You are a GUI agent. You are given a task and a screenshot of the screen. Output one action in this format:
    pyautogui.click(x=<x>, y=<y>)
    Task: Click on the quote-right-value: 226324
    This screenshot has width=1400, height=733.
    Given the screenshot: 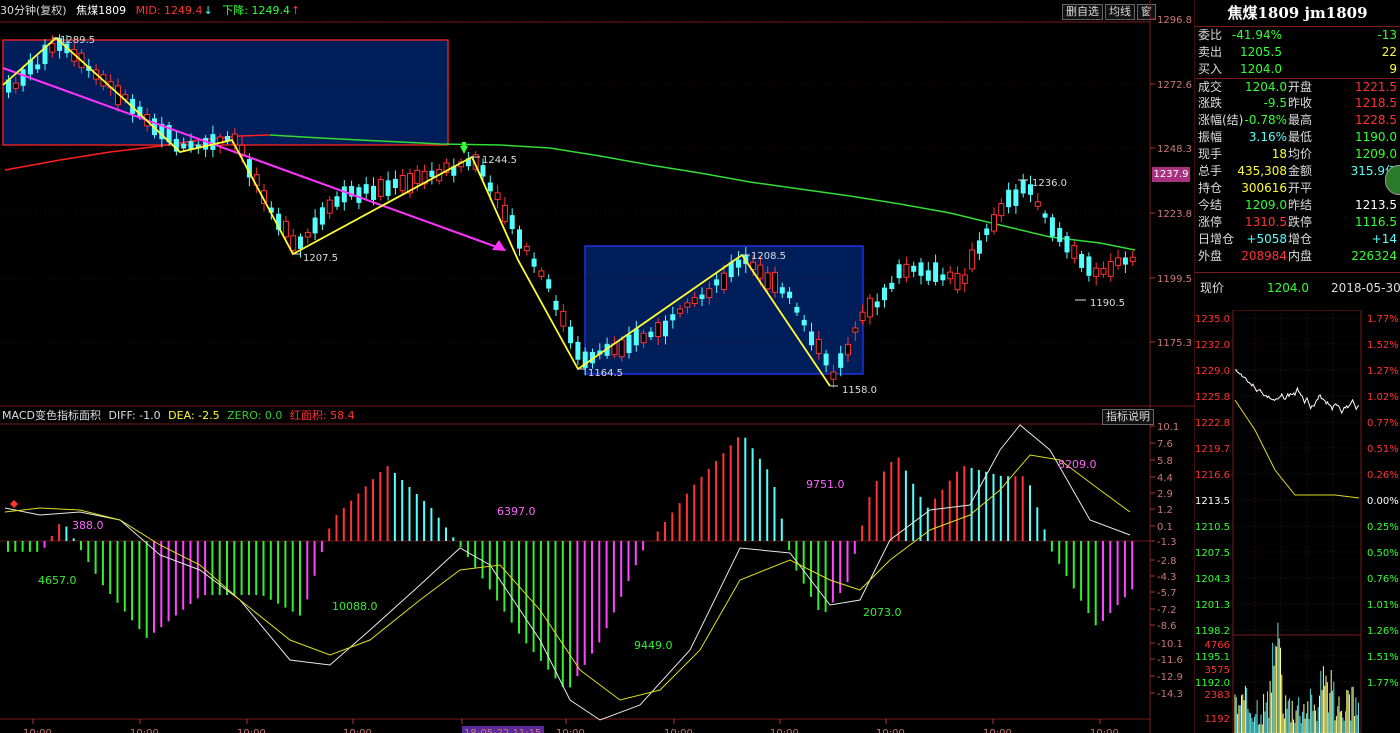 What is the action you would take?
    pyautogui.click(x=1374, y=256)
    